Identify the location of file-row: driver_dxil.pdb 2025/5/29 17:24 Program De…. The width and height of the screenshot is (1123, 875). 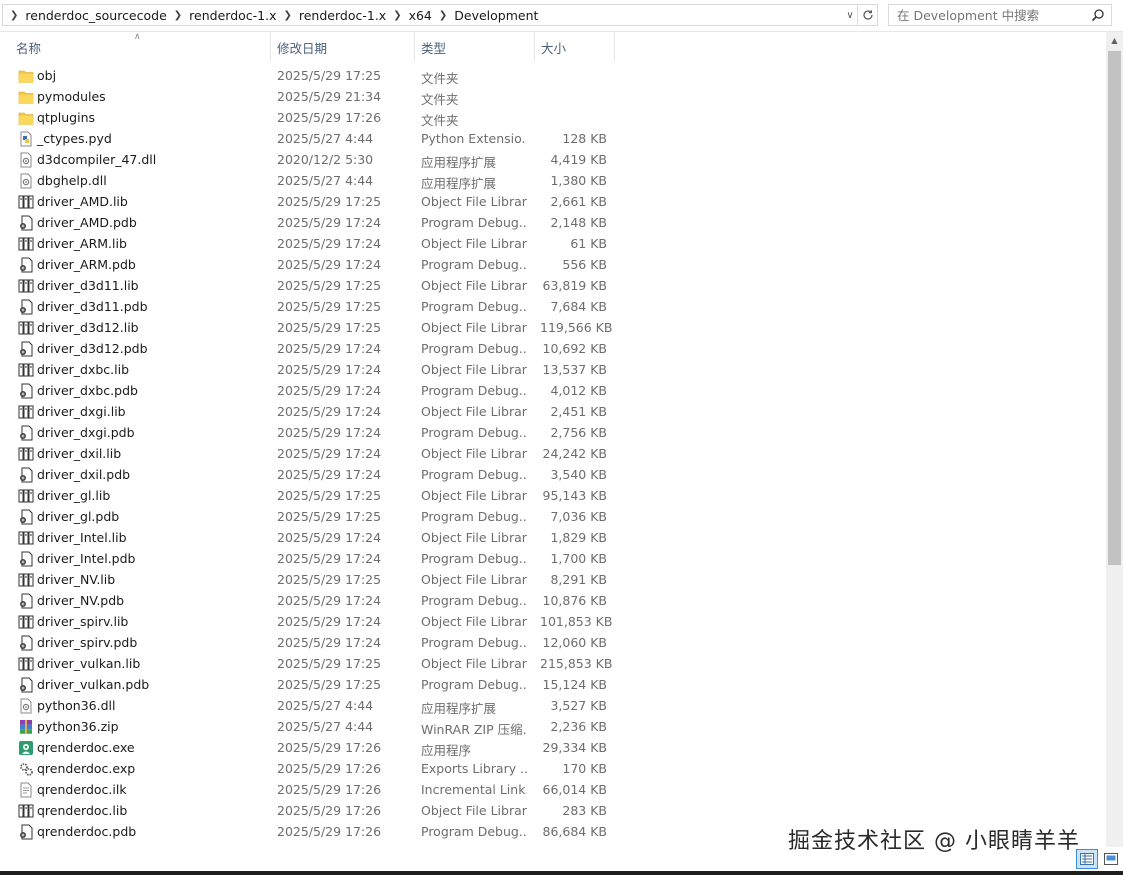
(553, 475).